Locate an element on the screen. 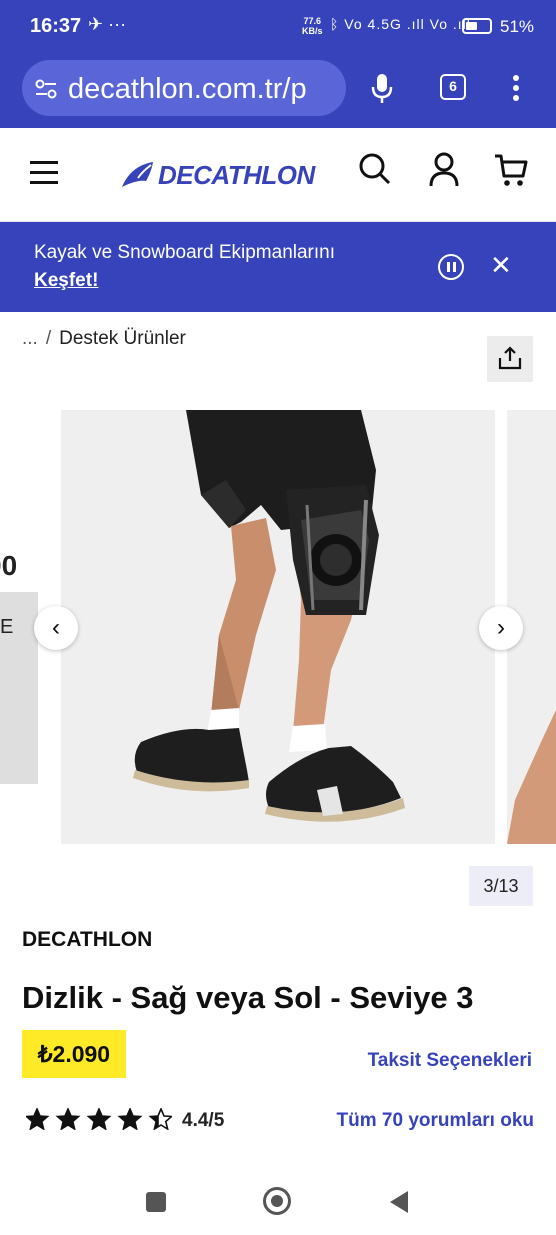 This screenshot has width=556, height=1235. signal-icons: ᛒ Vo 4.5G .ıll Vo .ıll is located at coordinates (400, 24).